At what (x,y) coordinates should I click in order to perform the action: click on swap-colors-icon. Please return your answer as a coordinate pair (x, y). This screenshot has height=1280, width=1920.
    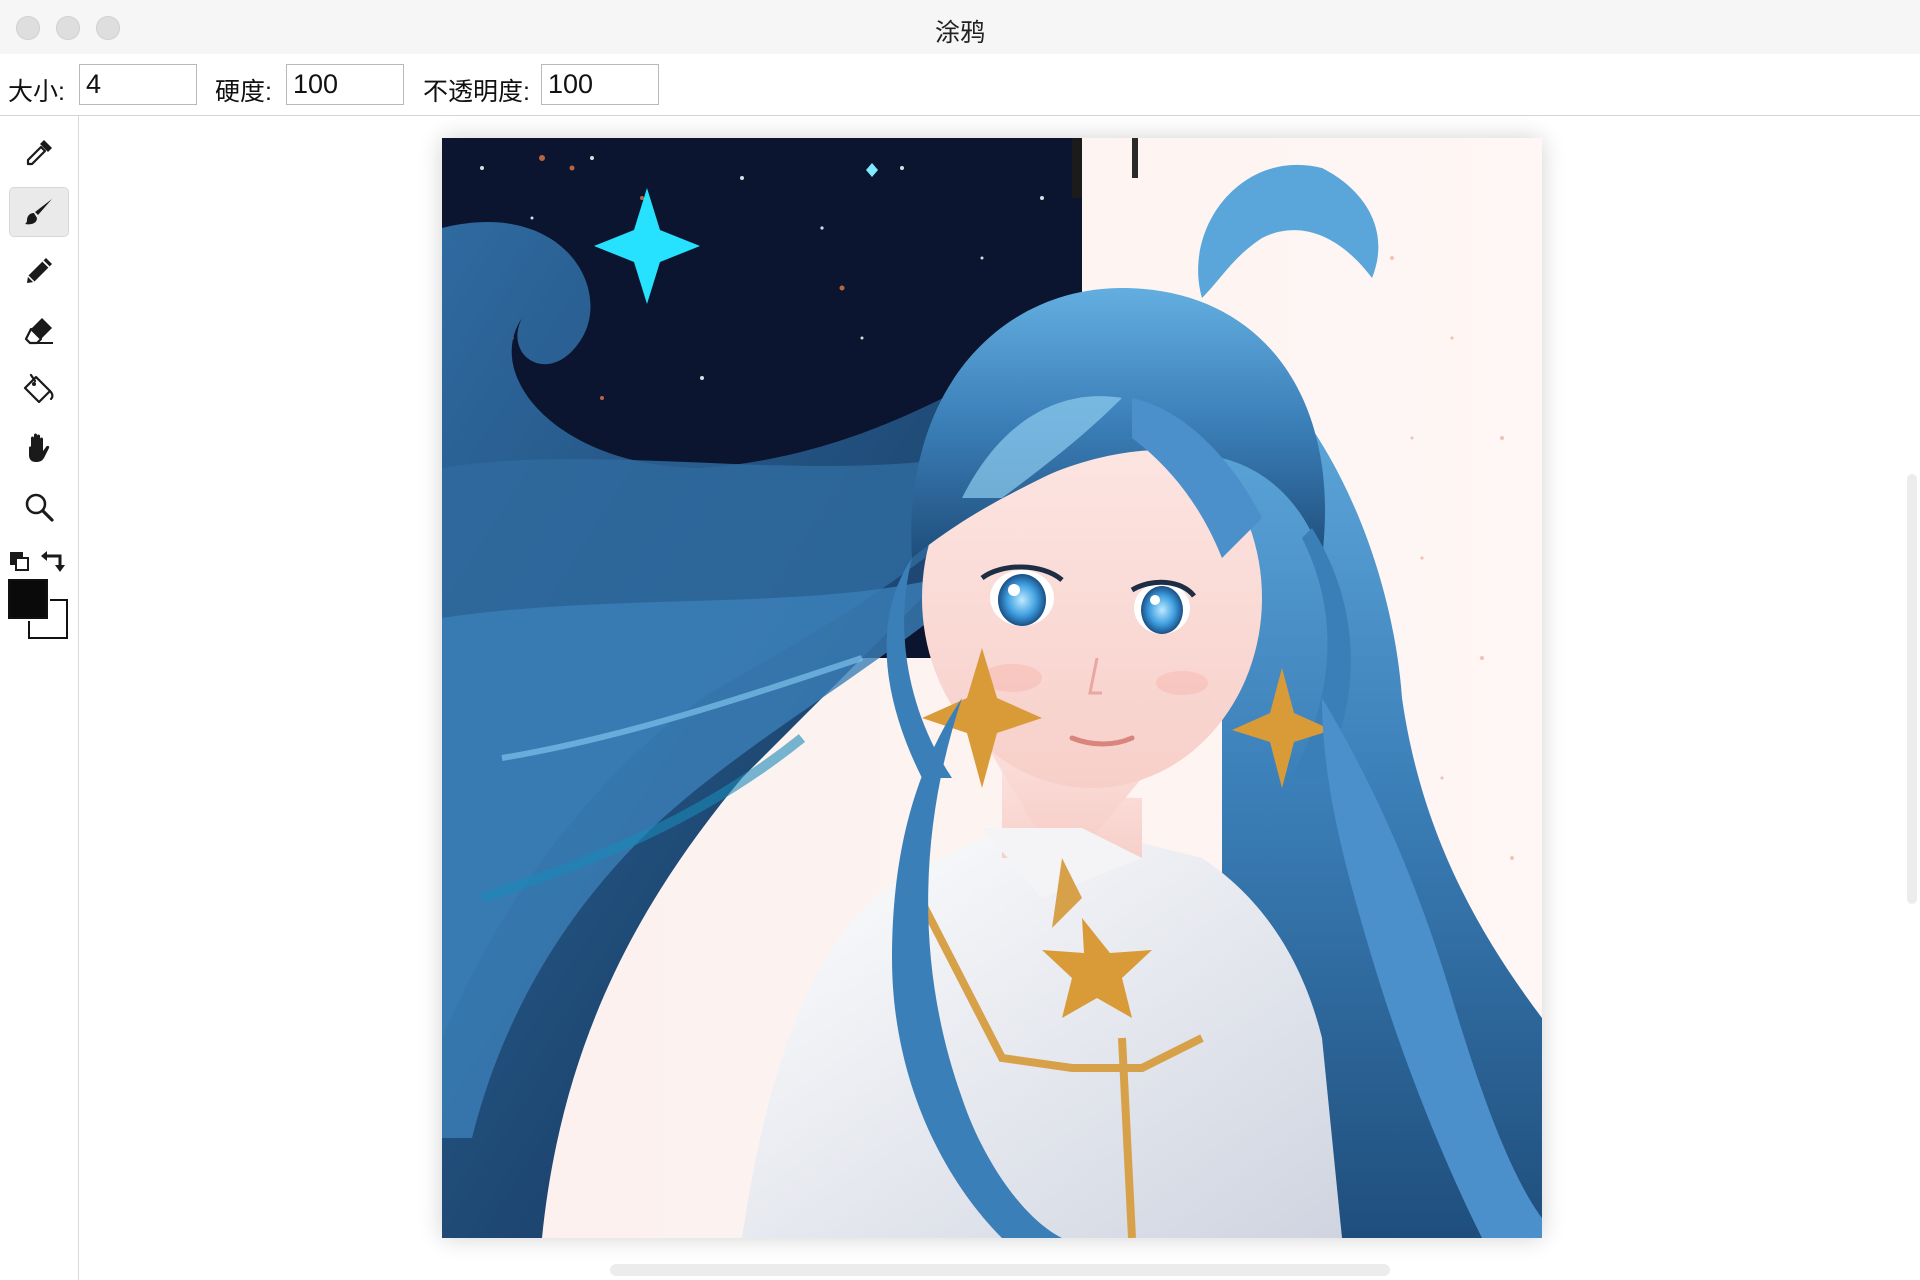
    Looking at the image, I should click on (53, 561).